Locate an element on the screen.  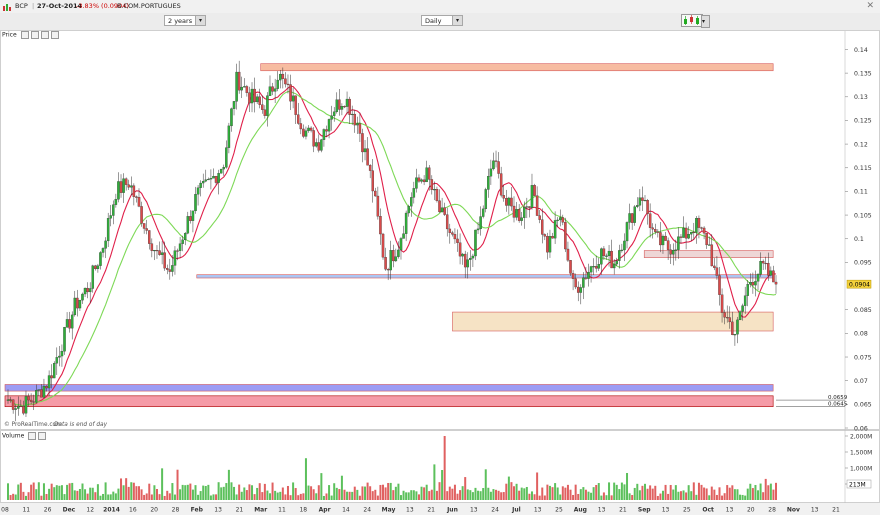
x-tick-label: Aug is located at coordinates (580, 510).